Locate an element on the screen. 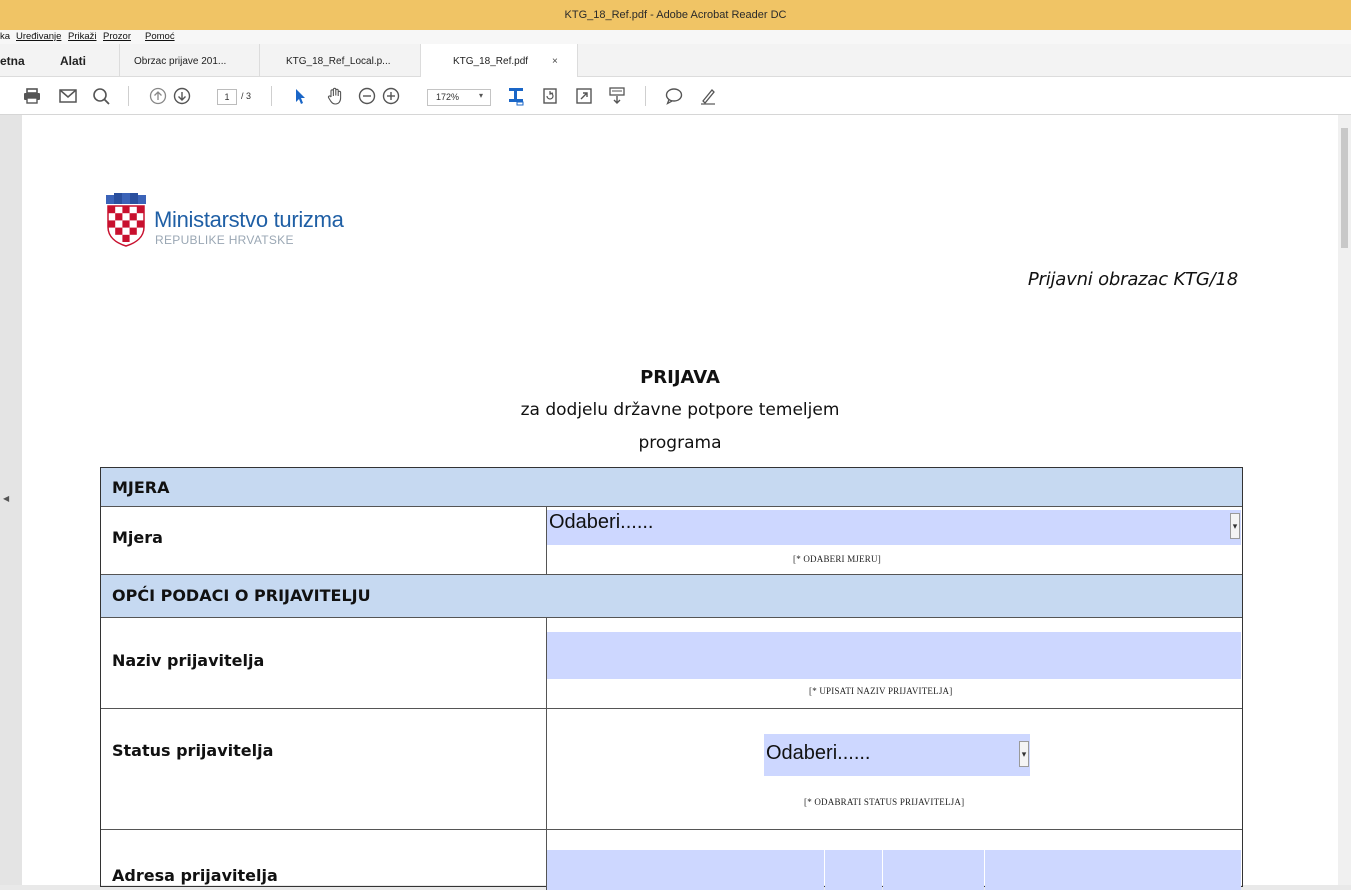 The image size is (1351, 890). rotate-icon is located at coordinates (550, 96).